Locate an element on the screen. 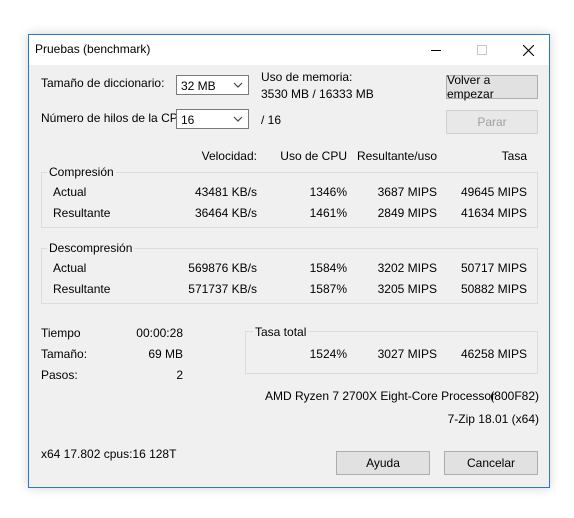 This screenshot has height=518, width=574. dictionary-size-value: 32 MB is located at coordinates (198, 86).